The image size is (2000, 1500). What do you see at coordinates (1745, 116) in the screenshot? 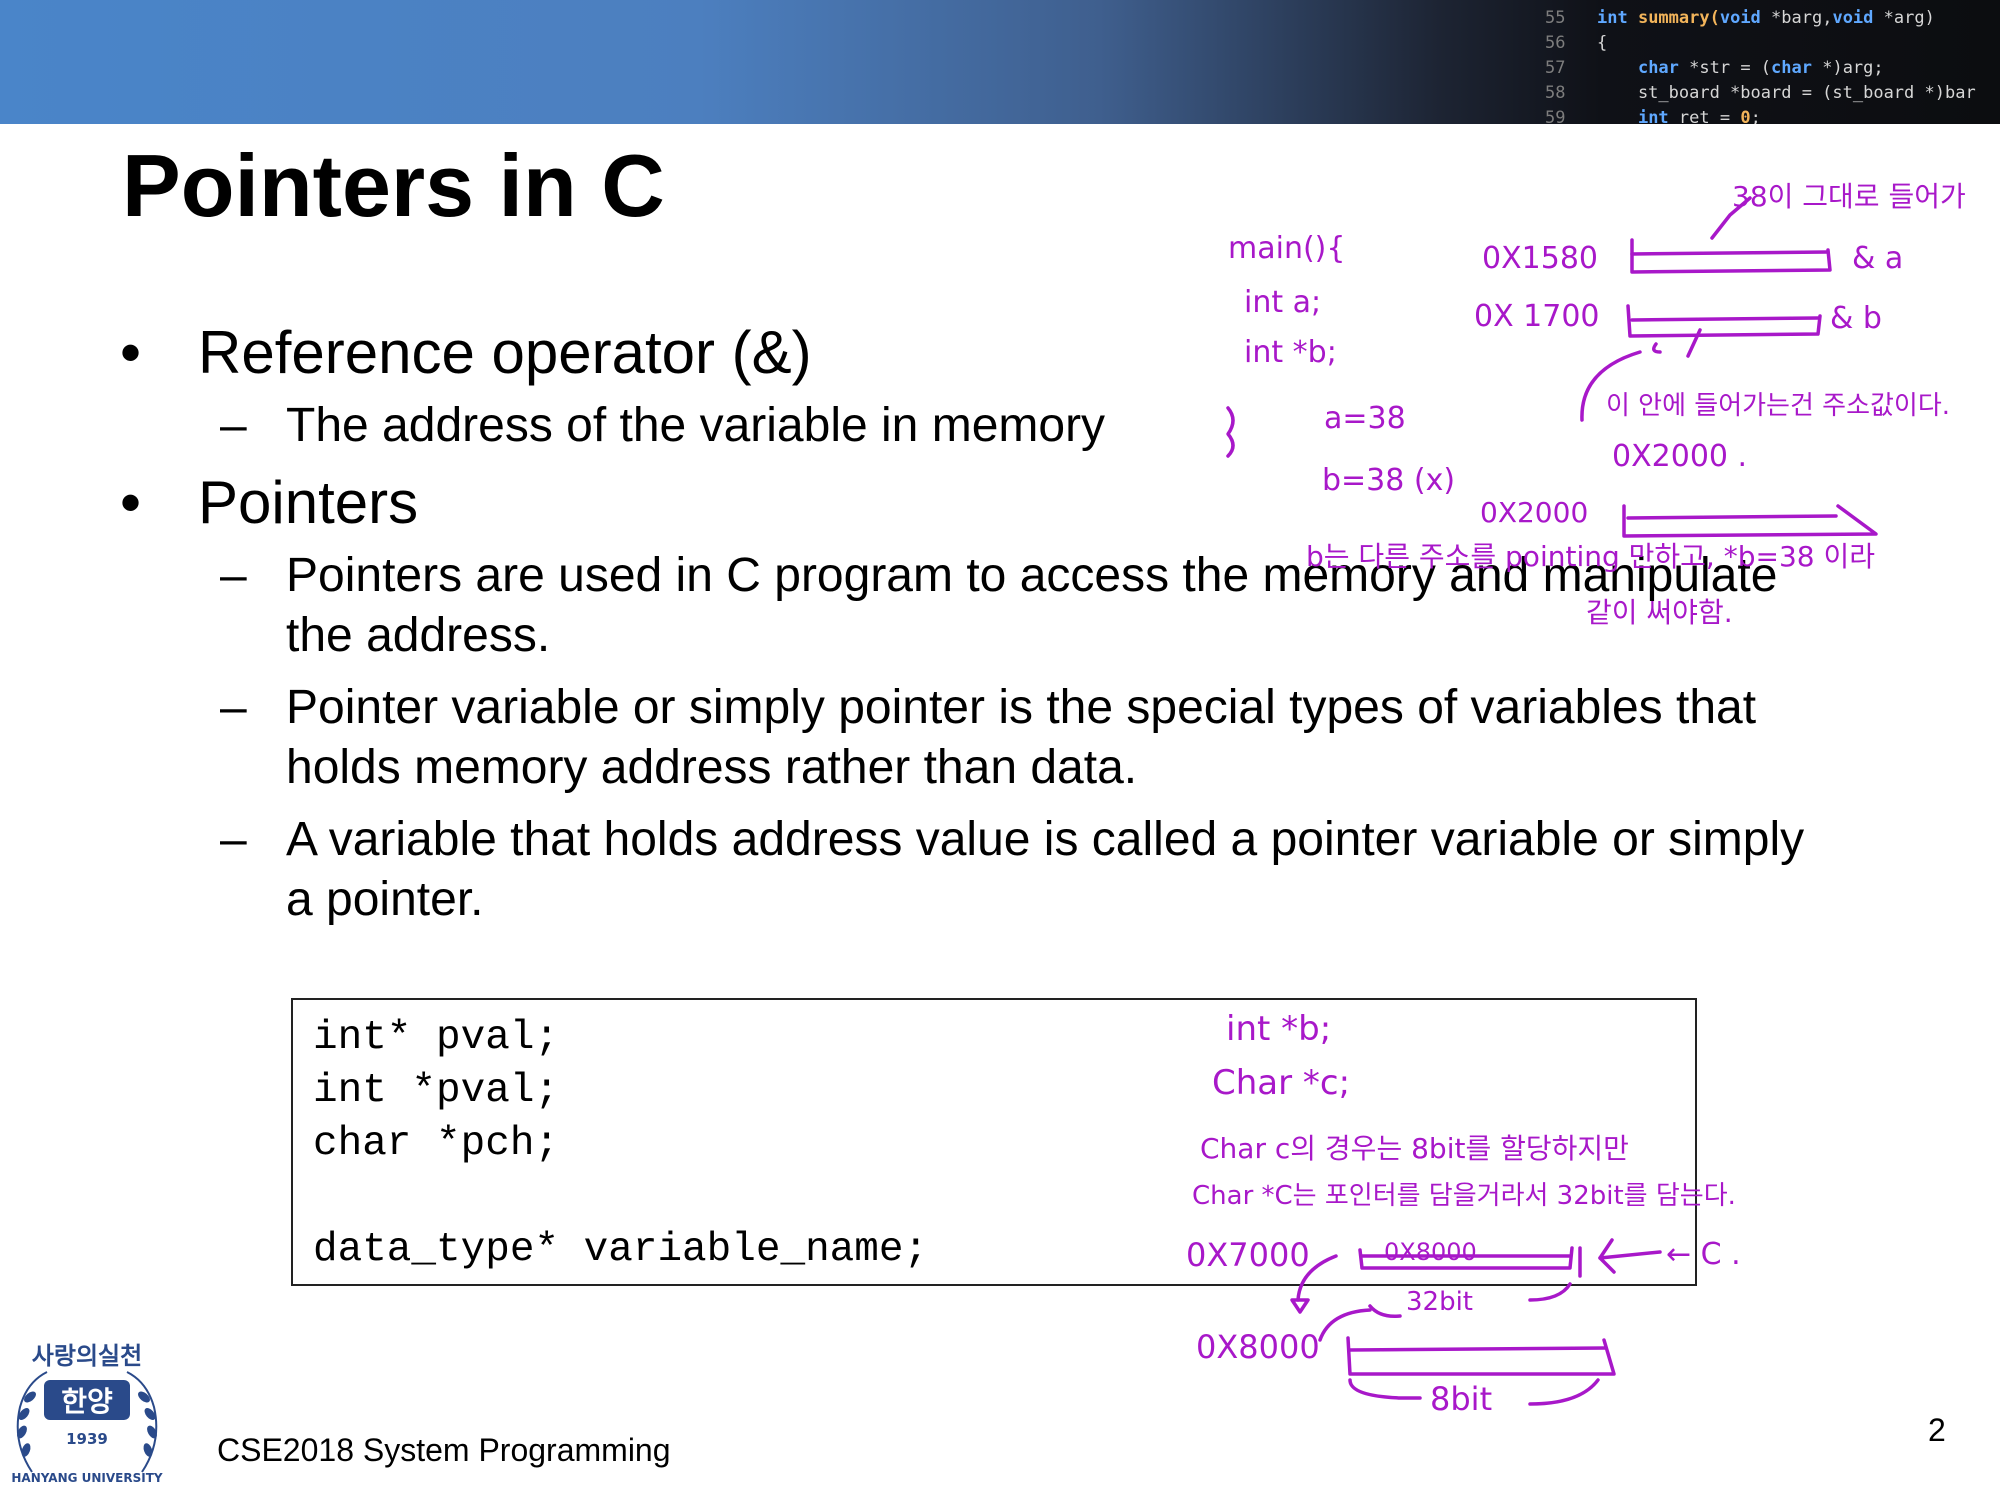
I see `code-token: 0` at bounding box center [1745, 116].